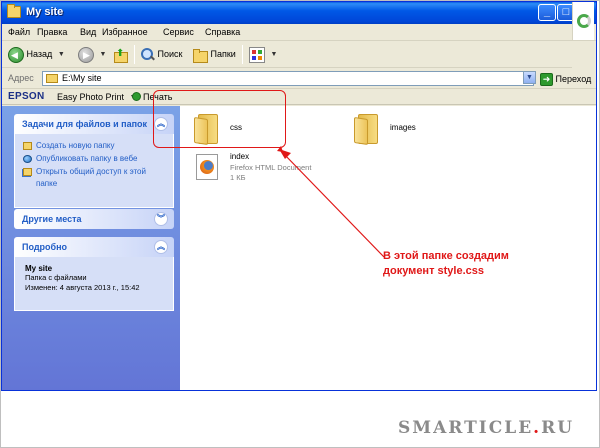 The width and height of the screenshot is (600, 448). Describe the element at coordinates (446, 256) in the screenshot. I see `annotation-line-1: В этой папке создадим` at that location.